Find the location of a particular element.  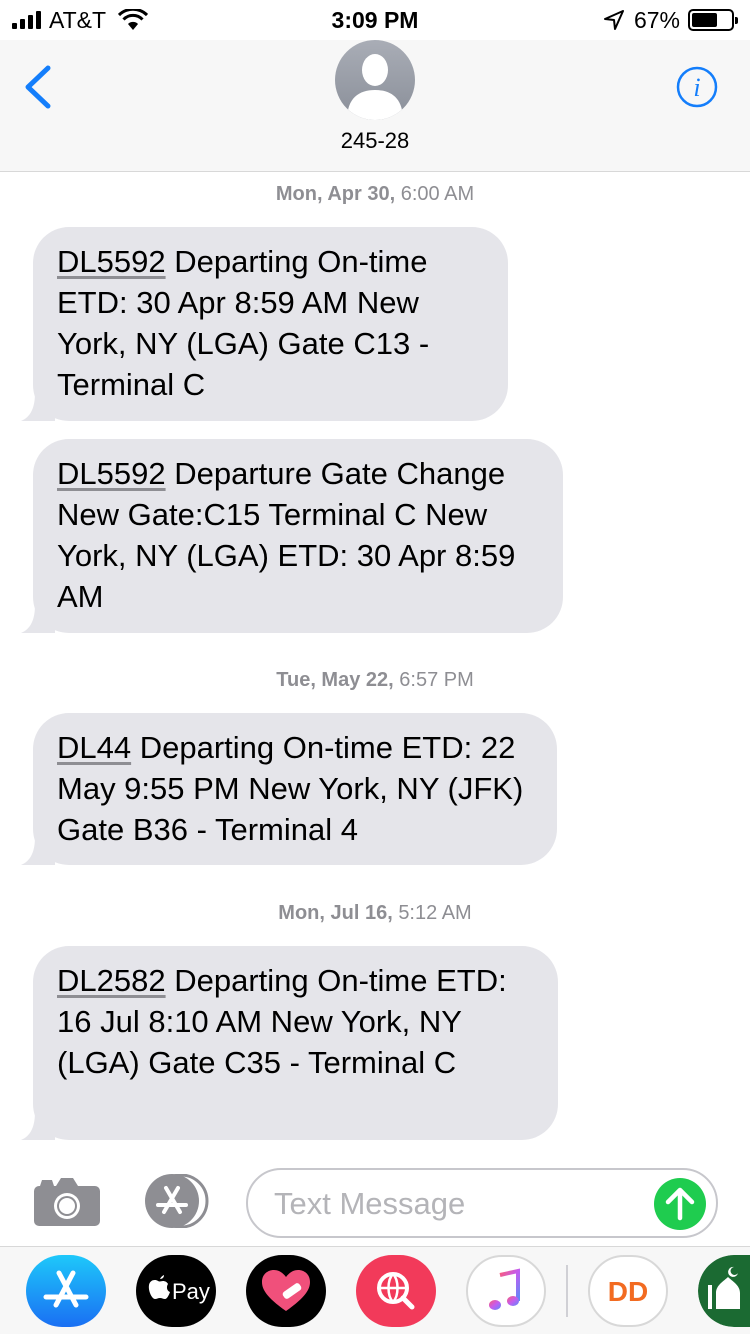

timestamp: Mon, Jul 16, 5:12 AM is located at coordinates (375, 913).